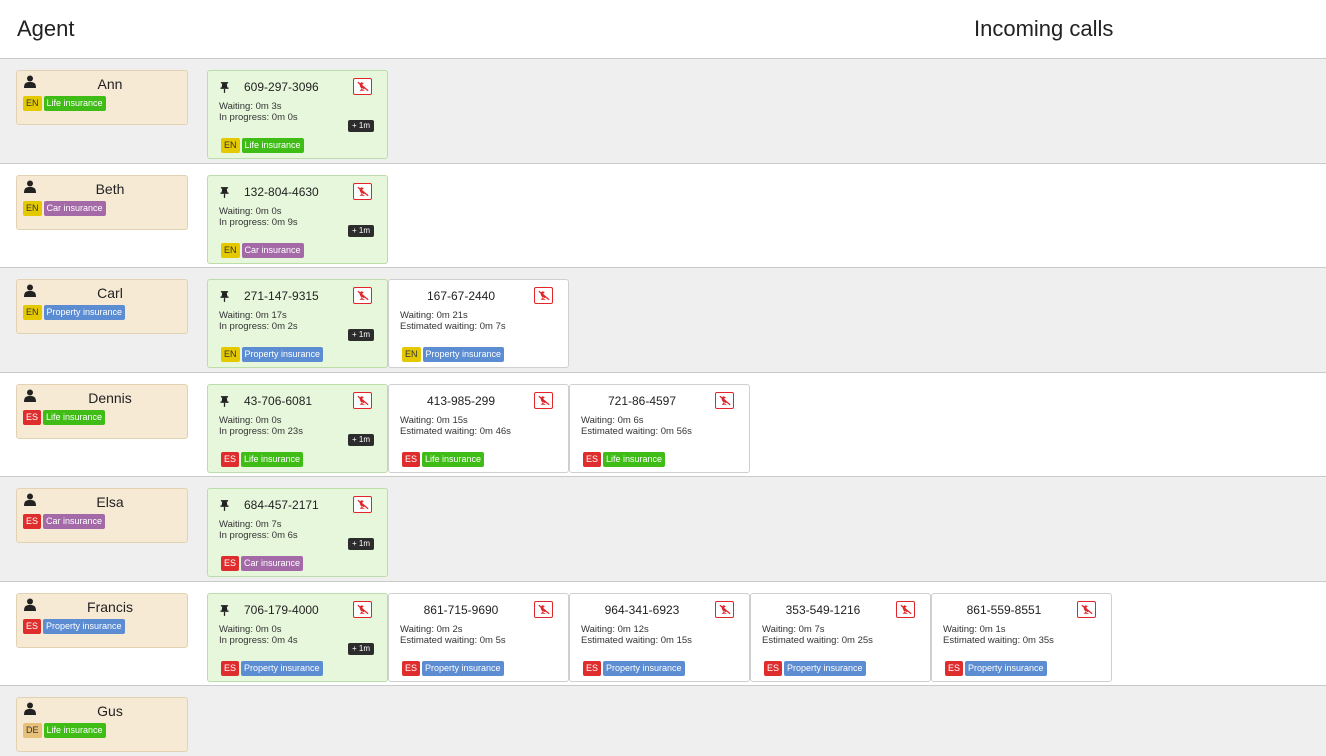  I want to click on call-info: Waiting: 0m 12s Estimated waiting: 0m 15s, so click(636, 635).